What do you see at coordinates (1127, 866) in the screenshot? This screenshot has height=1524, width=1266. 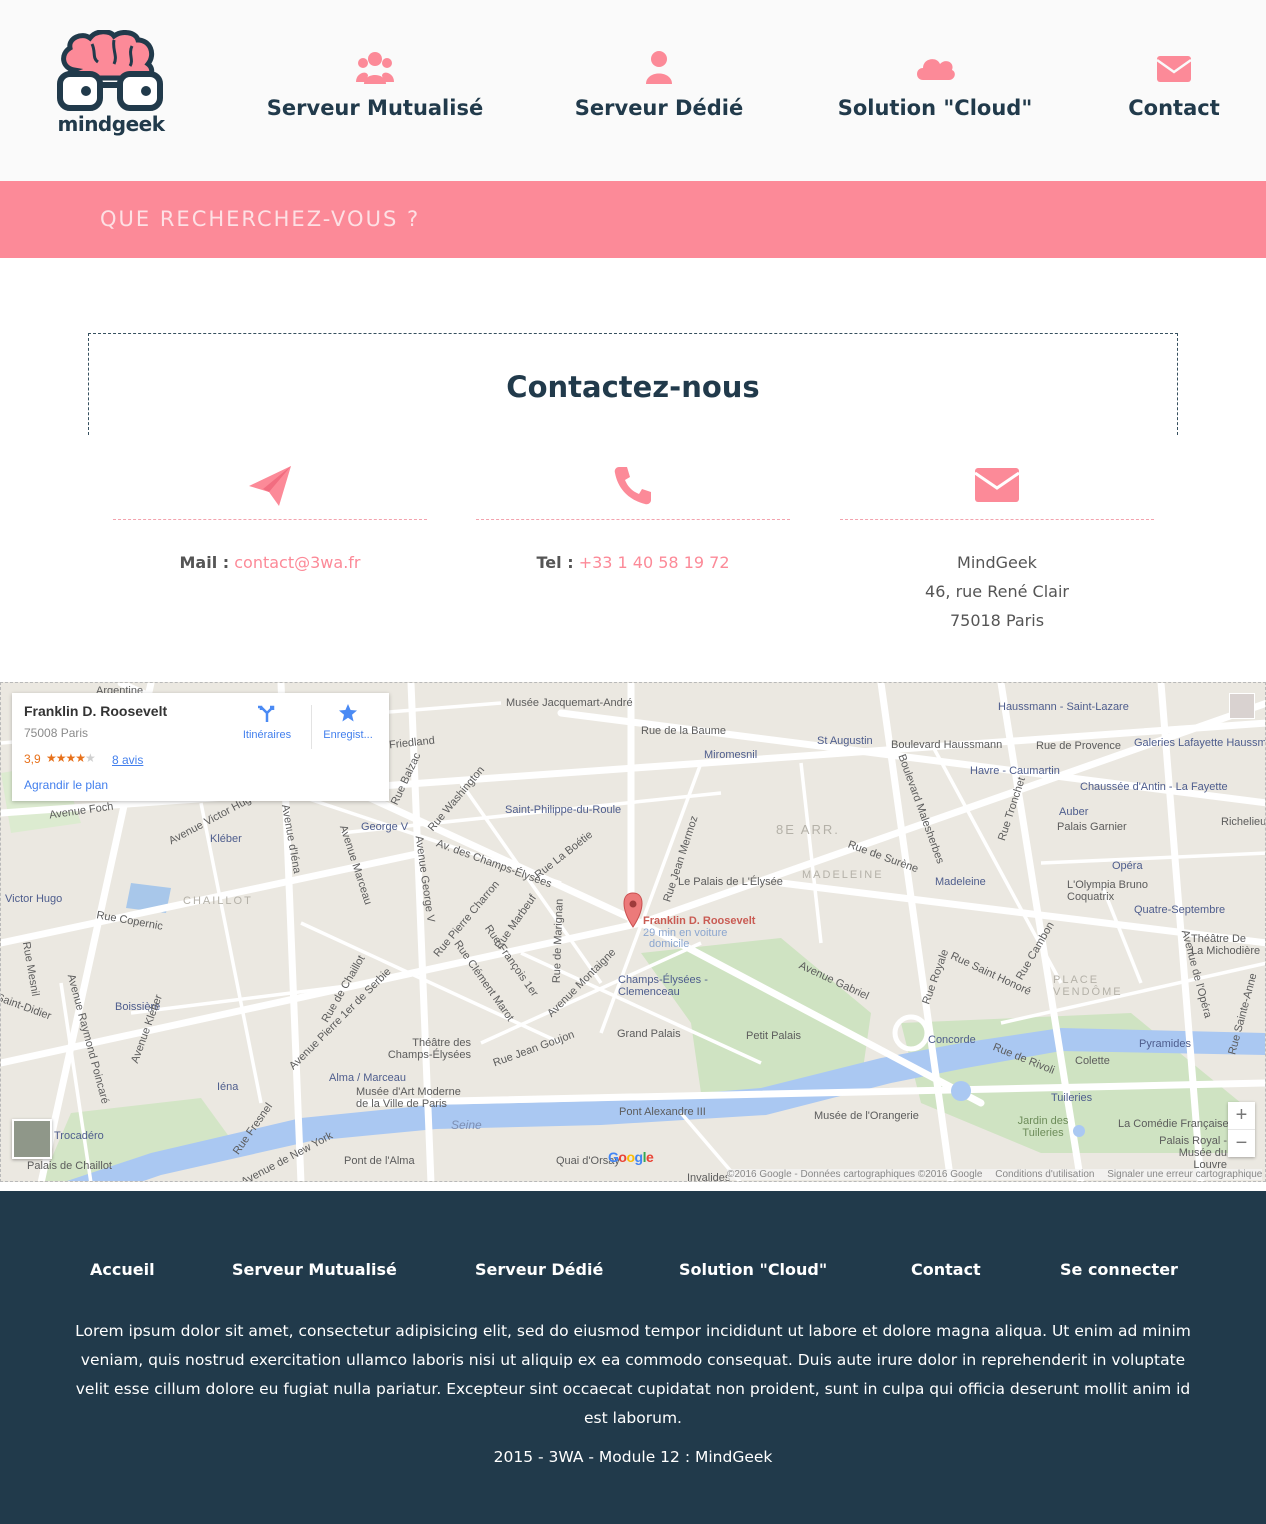 I see `map-label: Opéra` at bounding box center [1127, 866].